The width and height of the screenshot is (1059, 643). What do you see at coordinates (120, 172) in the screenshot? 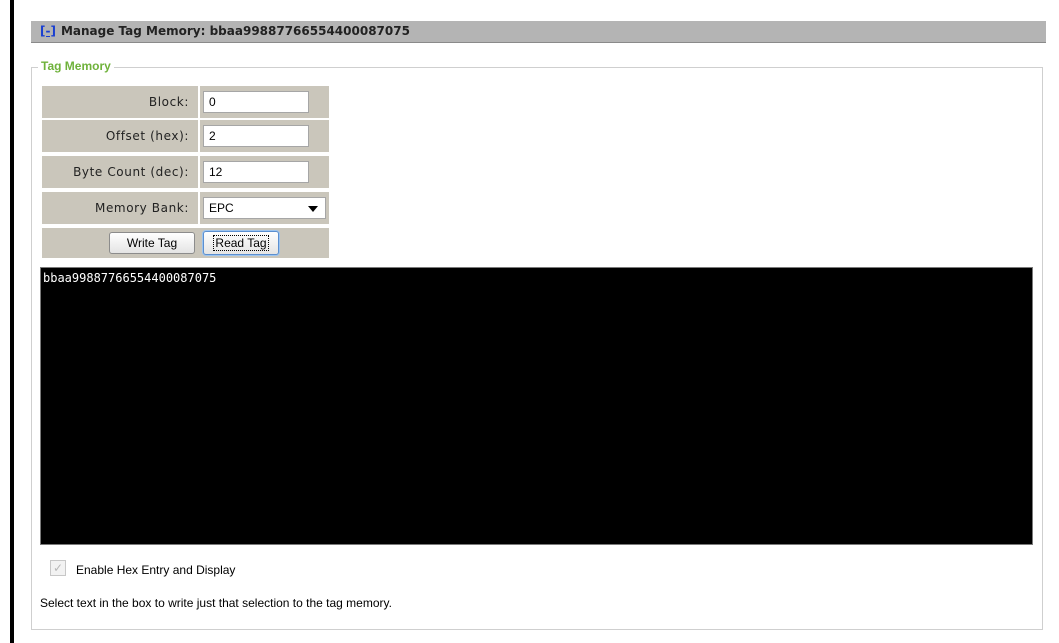
I see `byte-count-label: Byte Count (dec):` at bounding box center [120, 172].